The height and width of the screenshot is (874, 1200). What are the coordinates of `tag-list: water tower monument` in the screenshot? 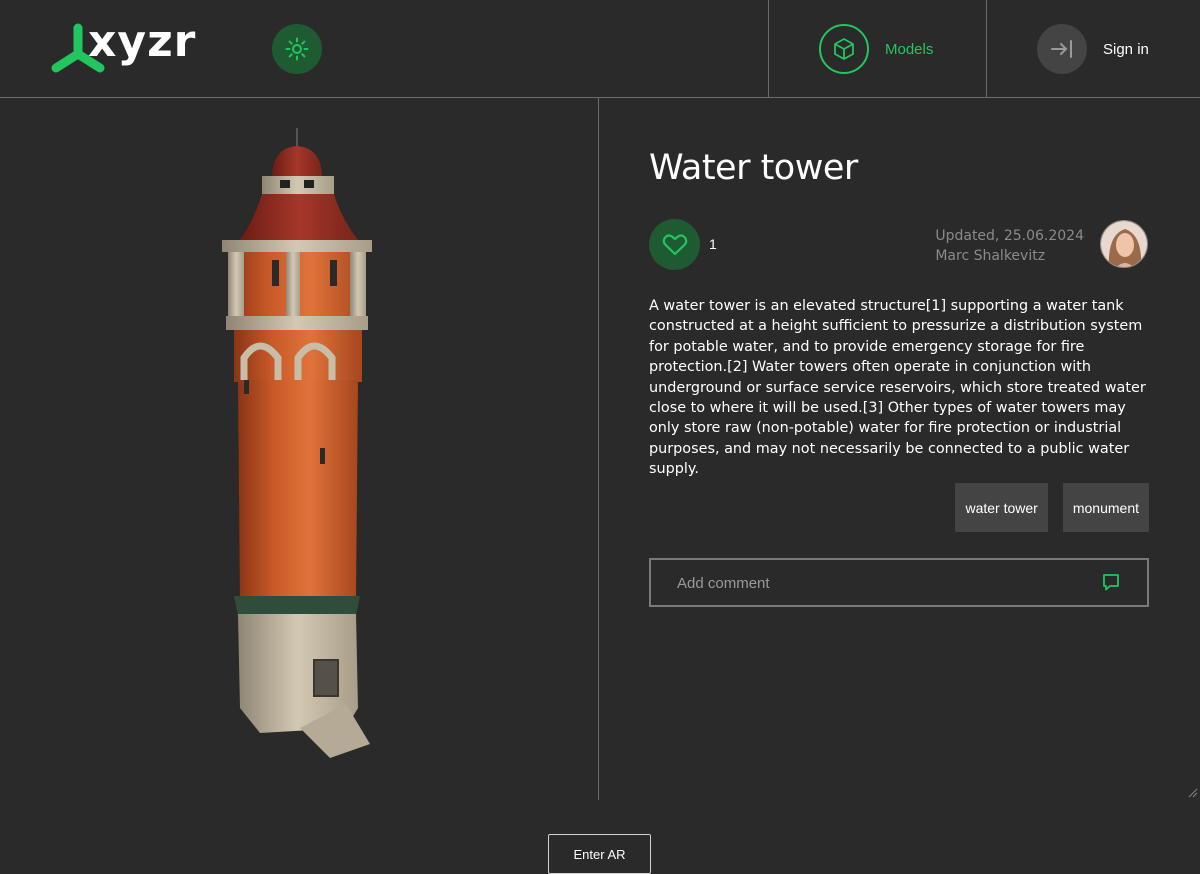 It's located at (1052, 507).